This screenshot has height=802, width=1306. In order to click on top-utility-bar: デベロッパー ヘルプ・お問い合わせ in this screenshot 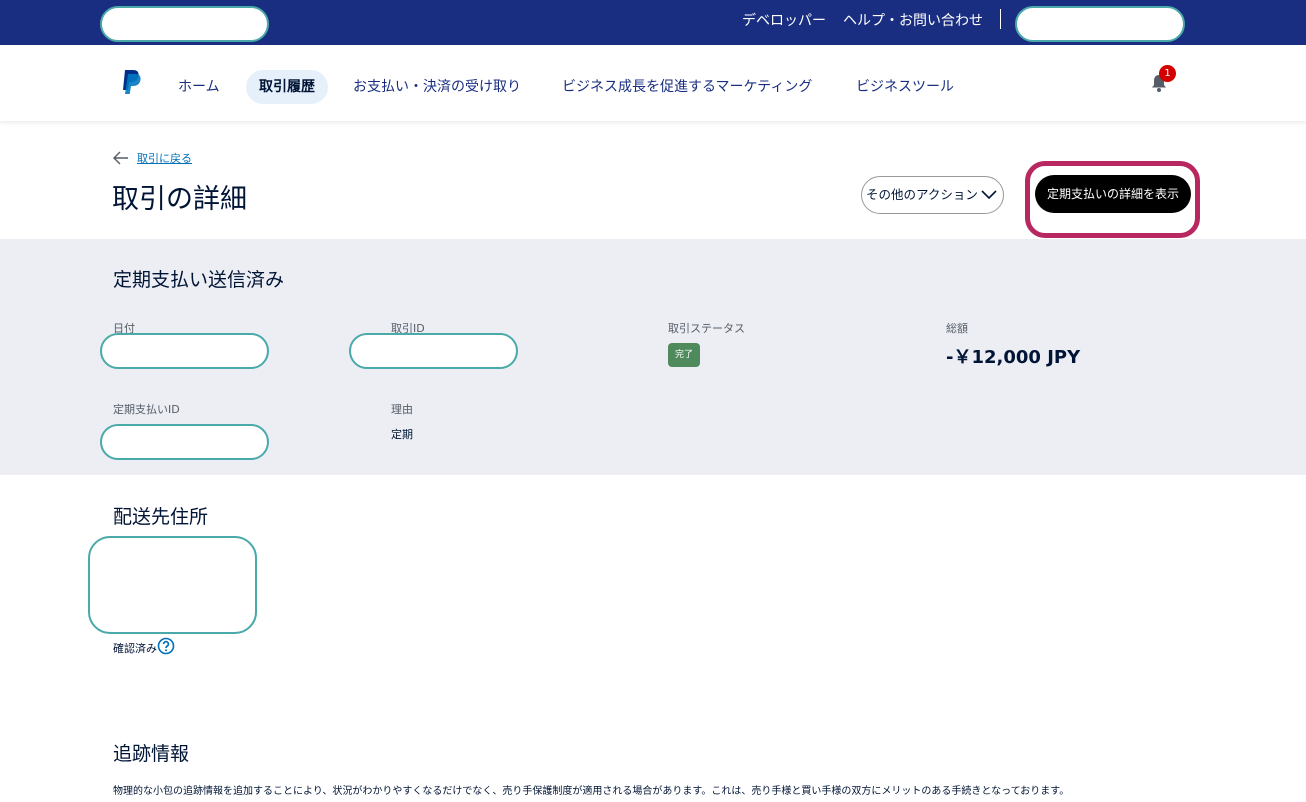, I will do `click(653, 22)`.